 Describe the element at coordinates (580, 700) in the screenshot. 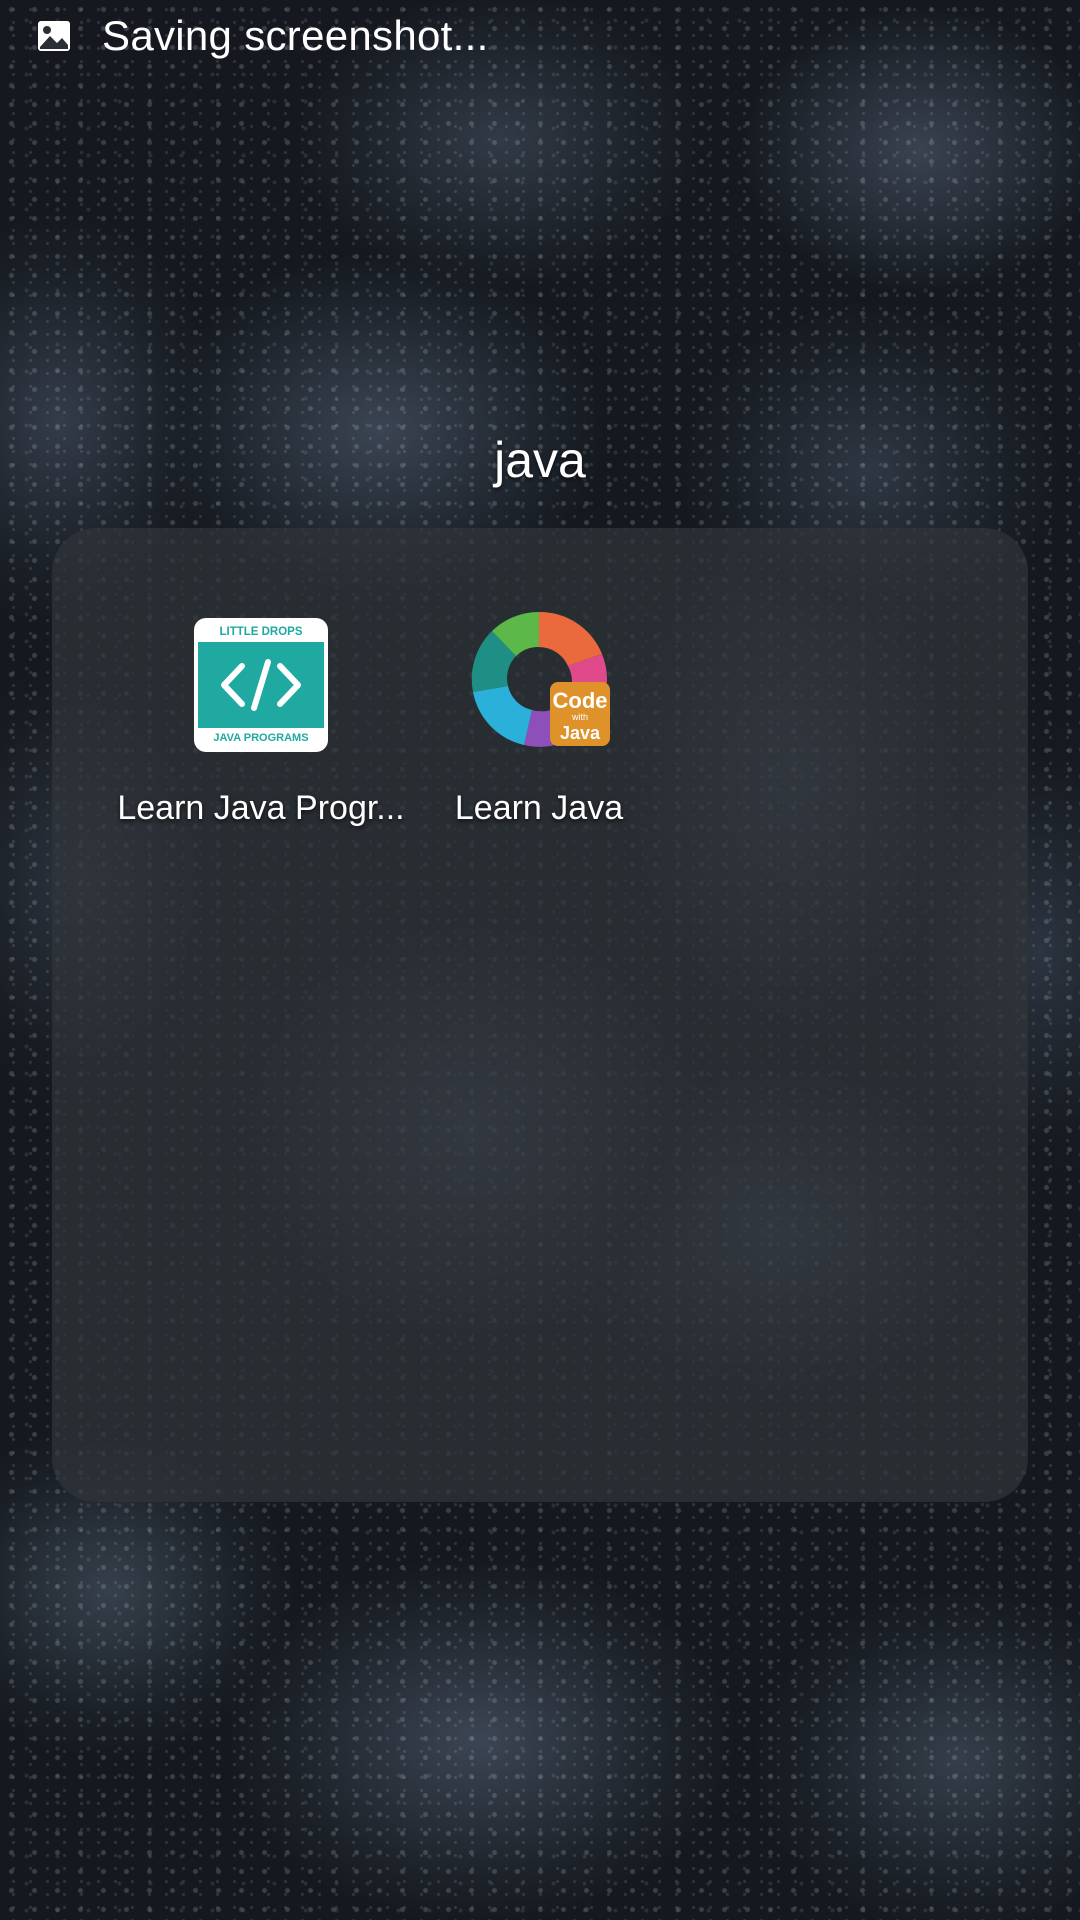

I see `icon-text-main: Code` at that location.